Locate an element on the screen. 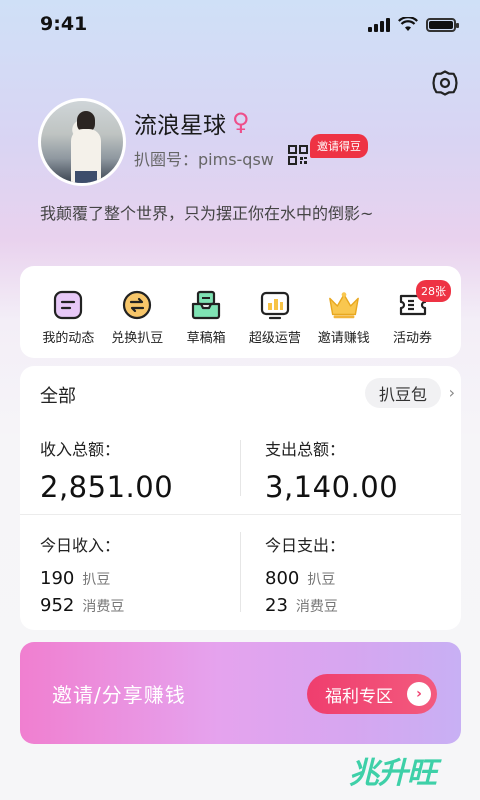 This screenshot has height=800, width=480. menu-label: 草稿箱 is located at coordinates (206, 338).